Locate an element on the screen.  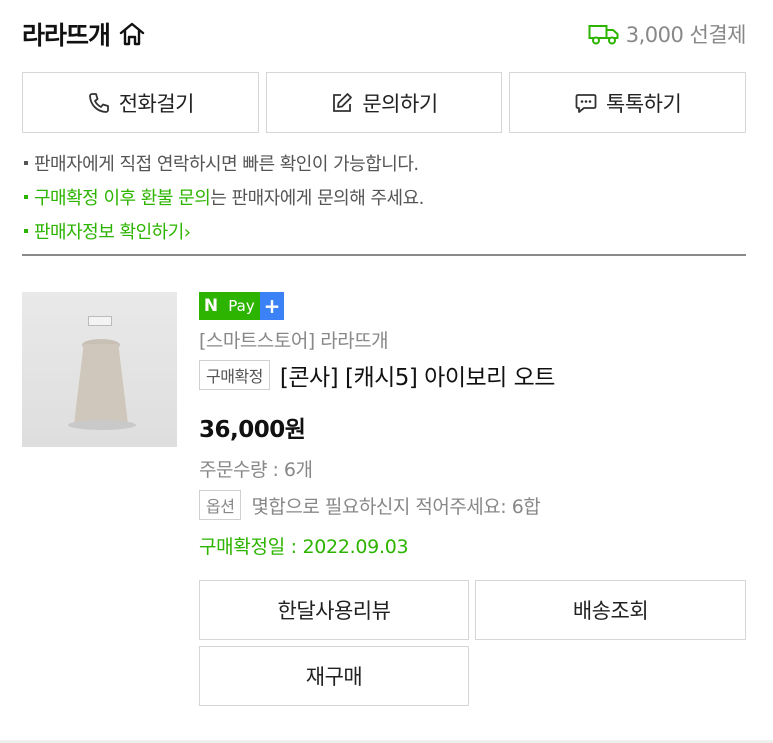
option-row: 옵션 몇합으로 필요하신지 적어주세요: 6합 is located at coordinates (370, 505).